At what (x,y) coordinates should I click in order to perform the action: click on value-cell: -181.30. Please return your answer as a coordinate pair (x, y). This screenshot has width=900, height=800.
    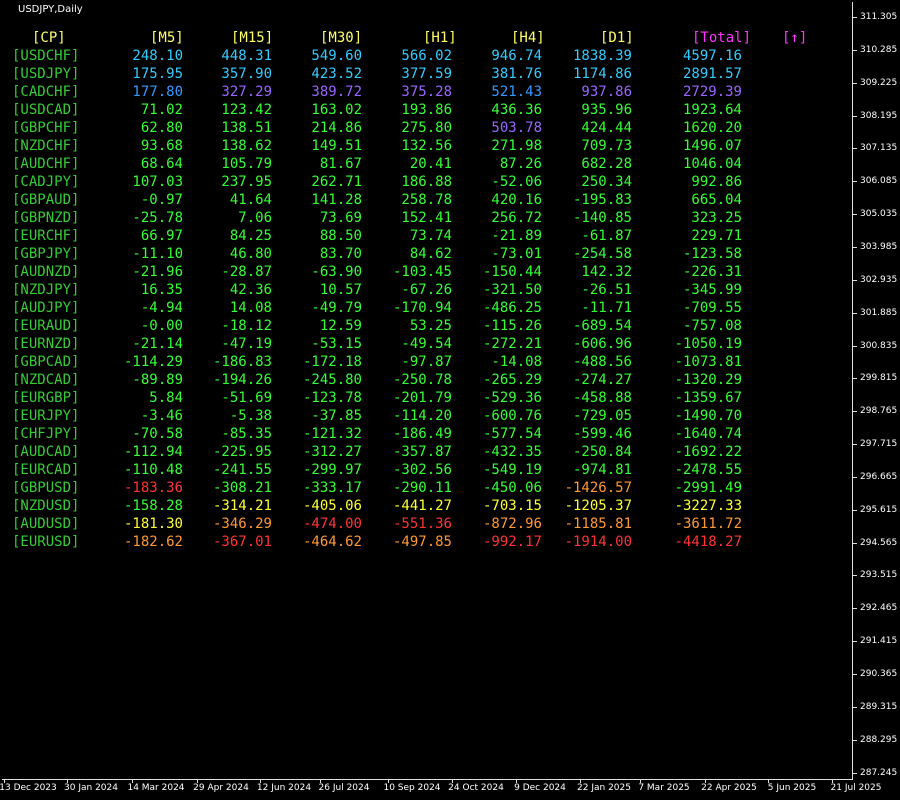
    Looking at the image, I should click on (153, 524).